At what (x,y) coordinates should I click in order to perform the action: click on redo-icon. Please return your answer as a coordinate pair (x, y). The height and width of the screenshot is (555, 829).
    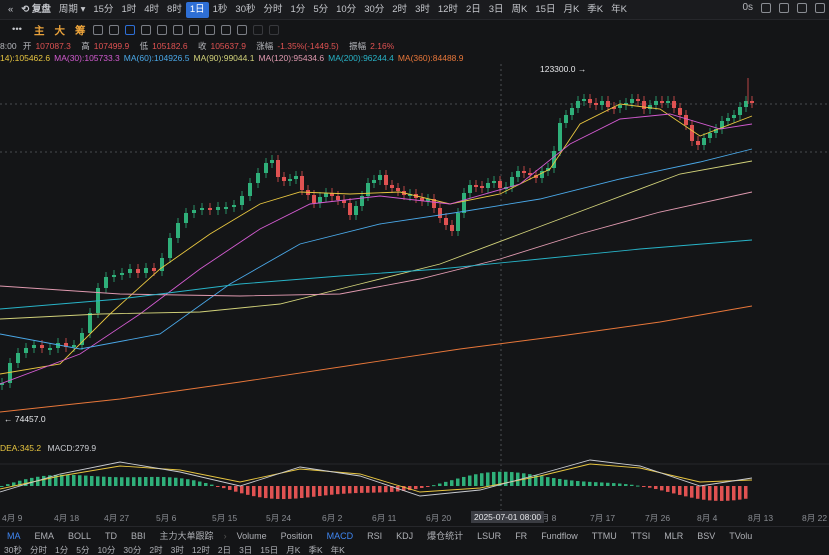
    Looking at the image, I should click on (274, 30).